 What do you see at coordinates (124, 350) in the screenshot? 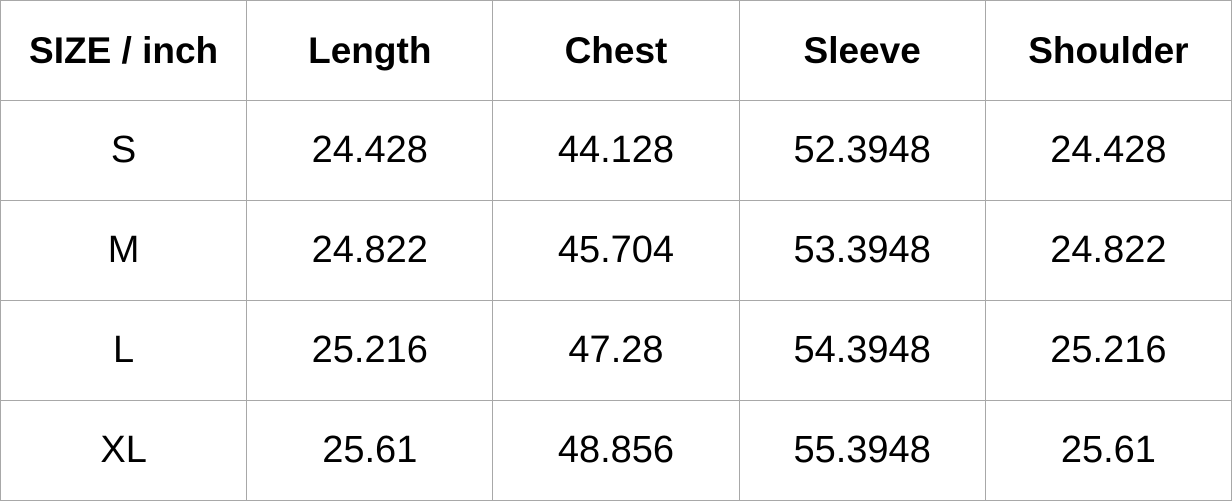
I see `cell-size: L` at bounding box center [124, 350].